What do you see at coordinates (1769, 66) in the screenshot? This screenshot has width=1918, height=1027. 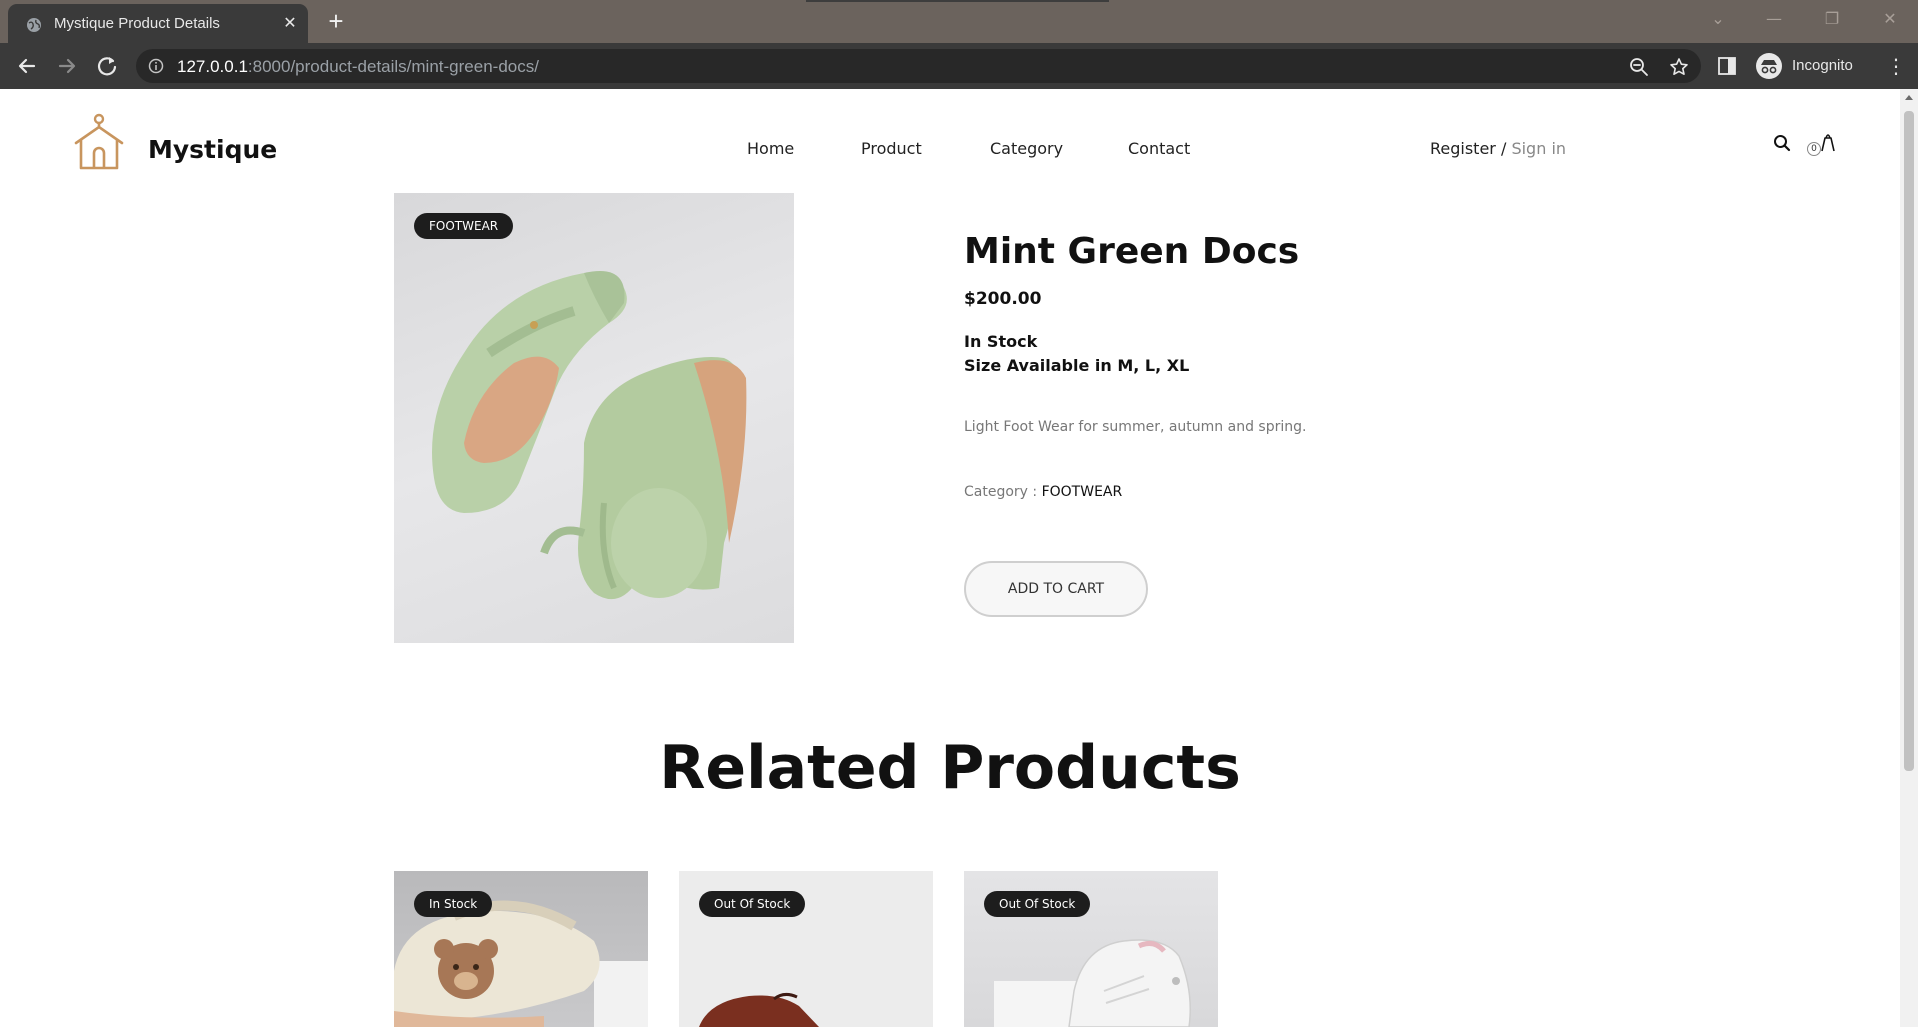 I see `incognito-icon` at bounding box center [1769, 66].